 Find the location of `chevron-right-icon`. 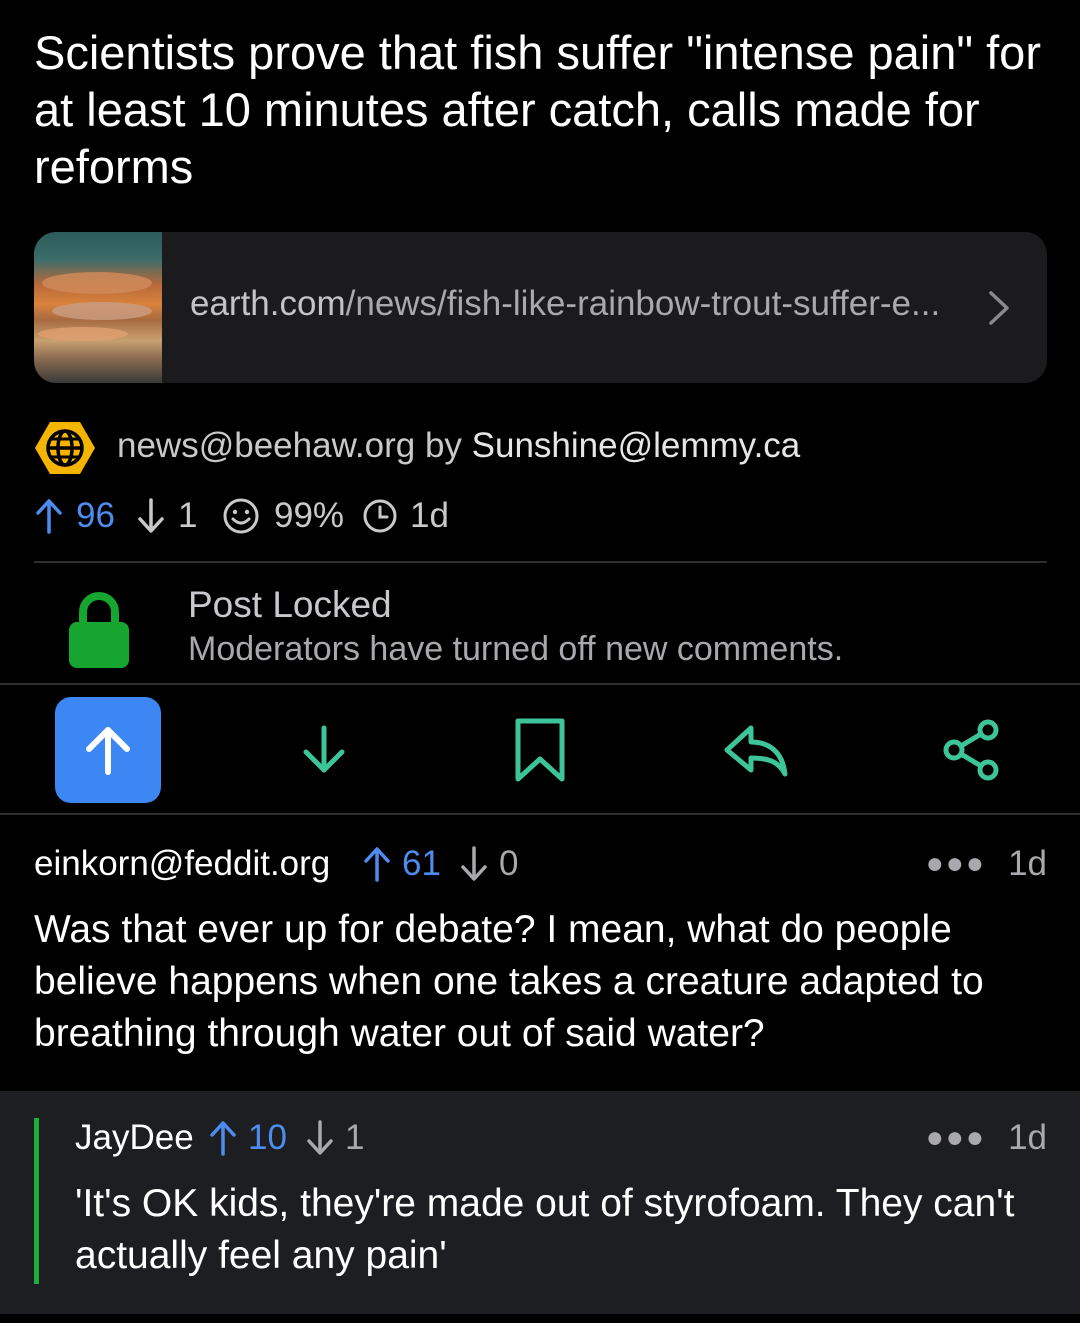

chevron-right-icon is located at coordinates (999, 308).